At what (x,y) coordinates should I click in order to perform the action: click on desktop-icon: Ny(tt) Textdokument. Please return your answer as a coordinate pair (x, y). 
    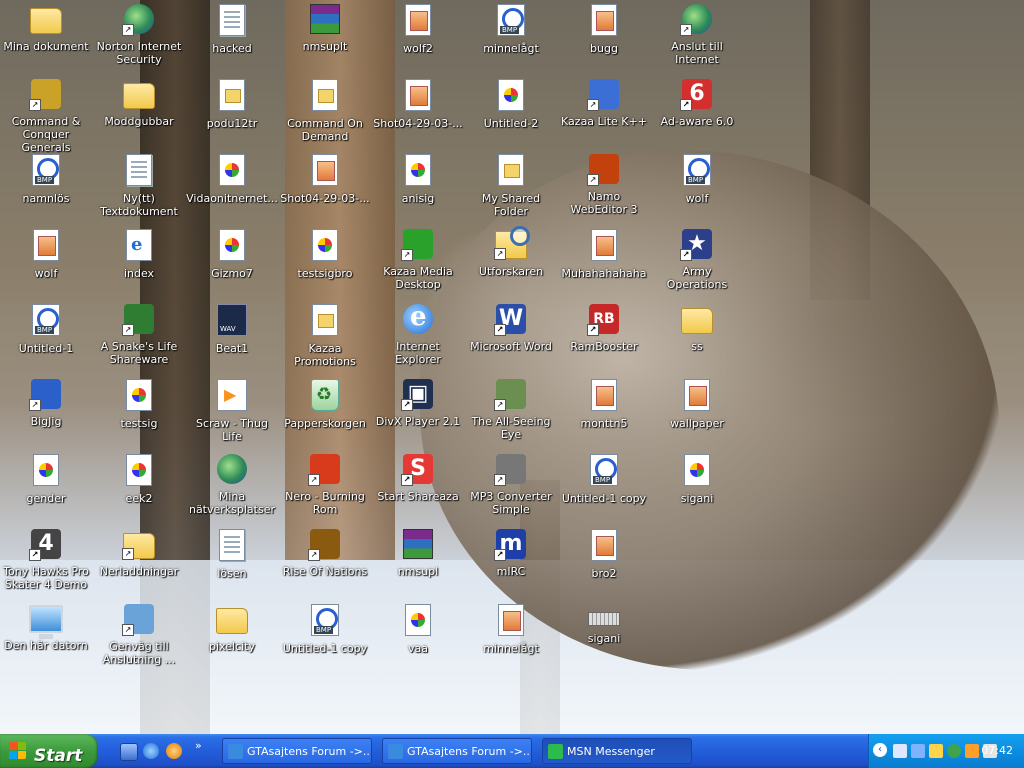
    Looking at the image, I should click on (139, 188).